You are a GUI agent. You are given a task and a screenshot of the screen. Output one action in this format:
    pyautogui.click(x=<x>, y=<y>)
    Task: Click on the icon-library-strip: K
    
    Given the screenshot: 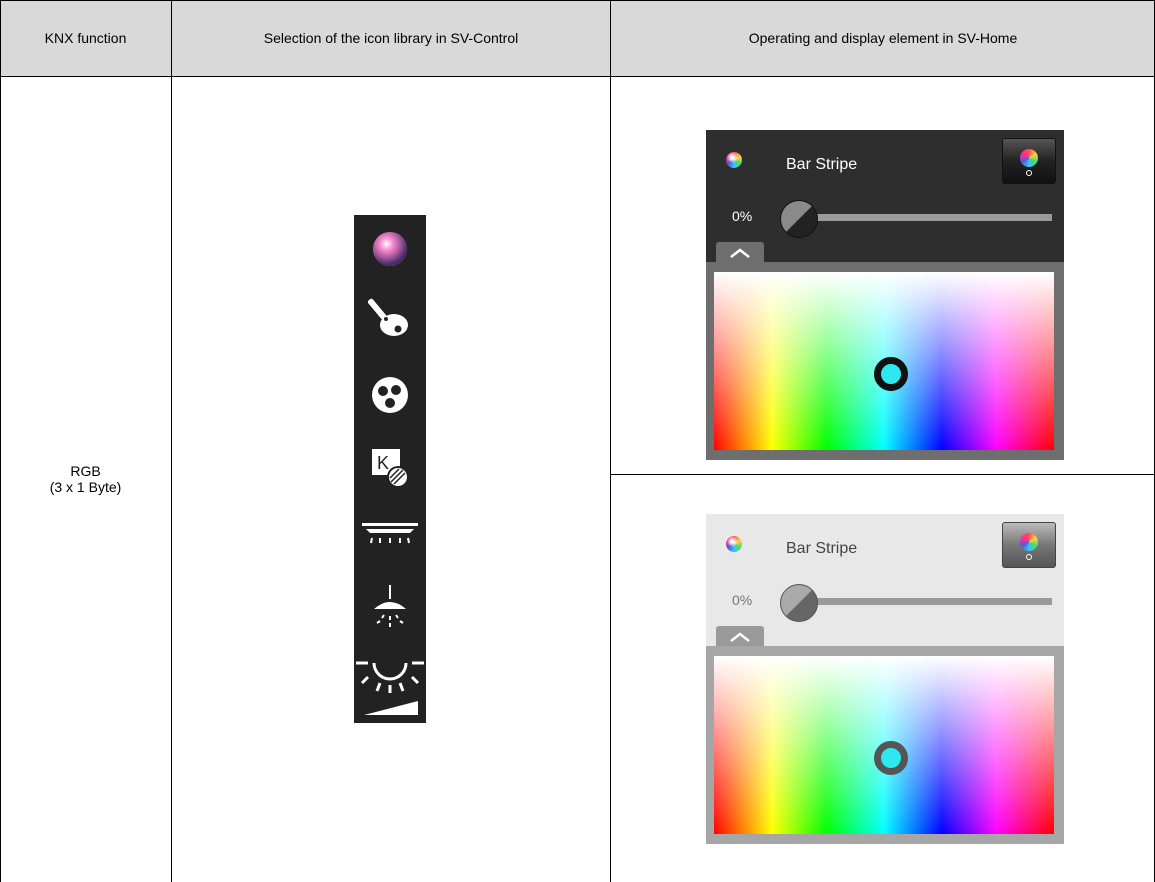 What is the action you would take?
    pyautogui.click(x=390, y=469)
    